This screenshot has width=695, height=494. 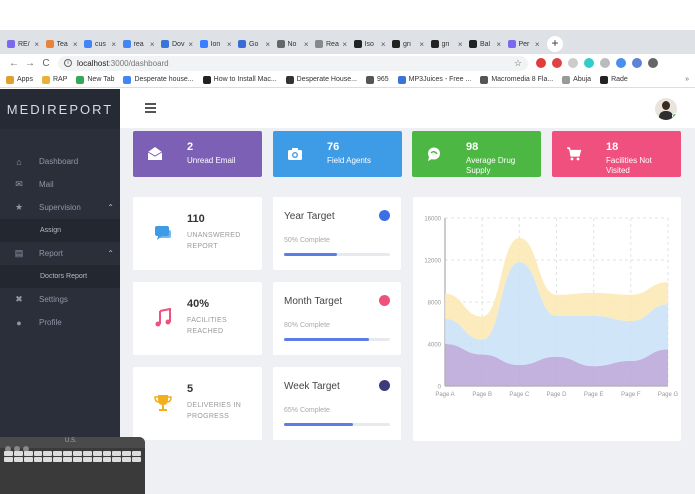 I want to click on tab-title: Bal, so click(x=485, y=44).